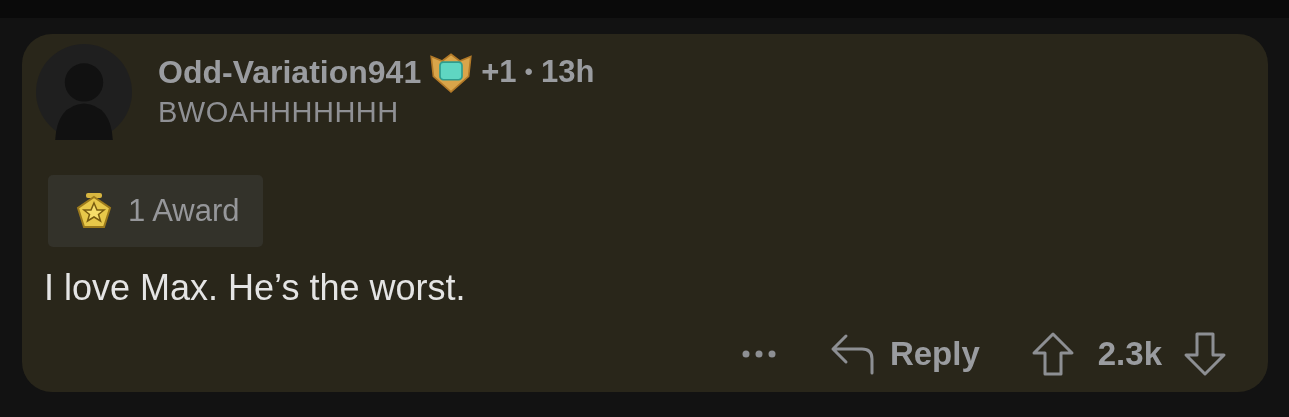 The width and height of the screenshot is (1289, 417). I want to click on reply-arrow-icon, so click(852, 354).